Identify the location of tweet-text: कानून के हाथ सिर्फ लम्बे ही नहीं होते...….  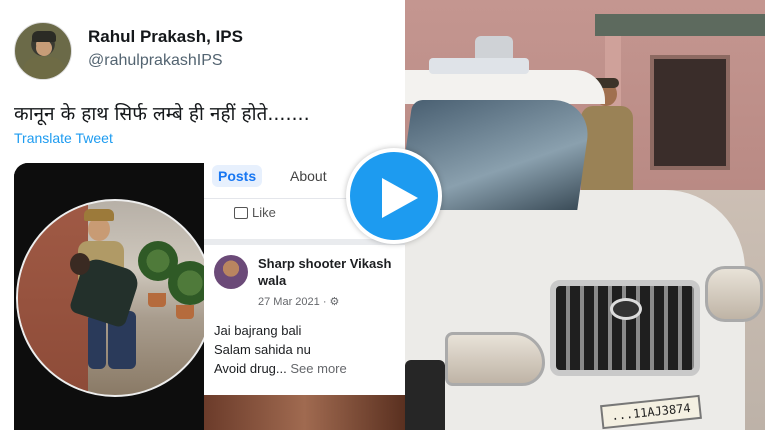
(162, 114).